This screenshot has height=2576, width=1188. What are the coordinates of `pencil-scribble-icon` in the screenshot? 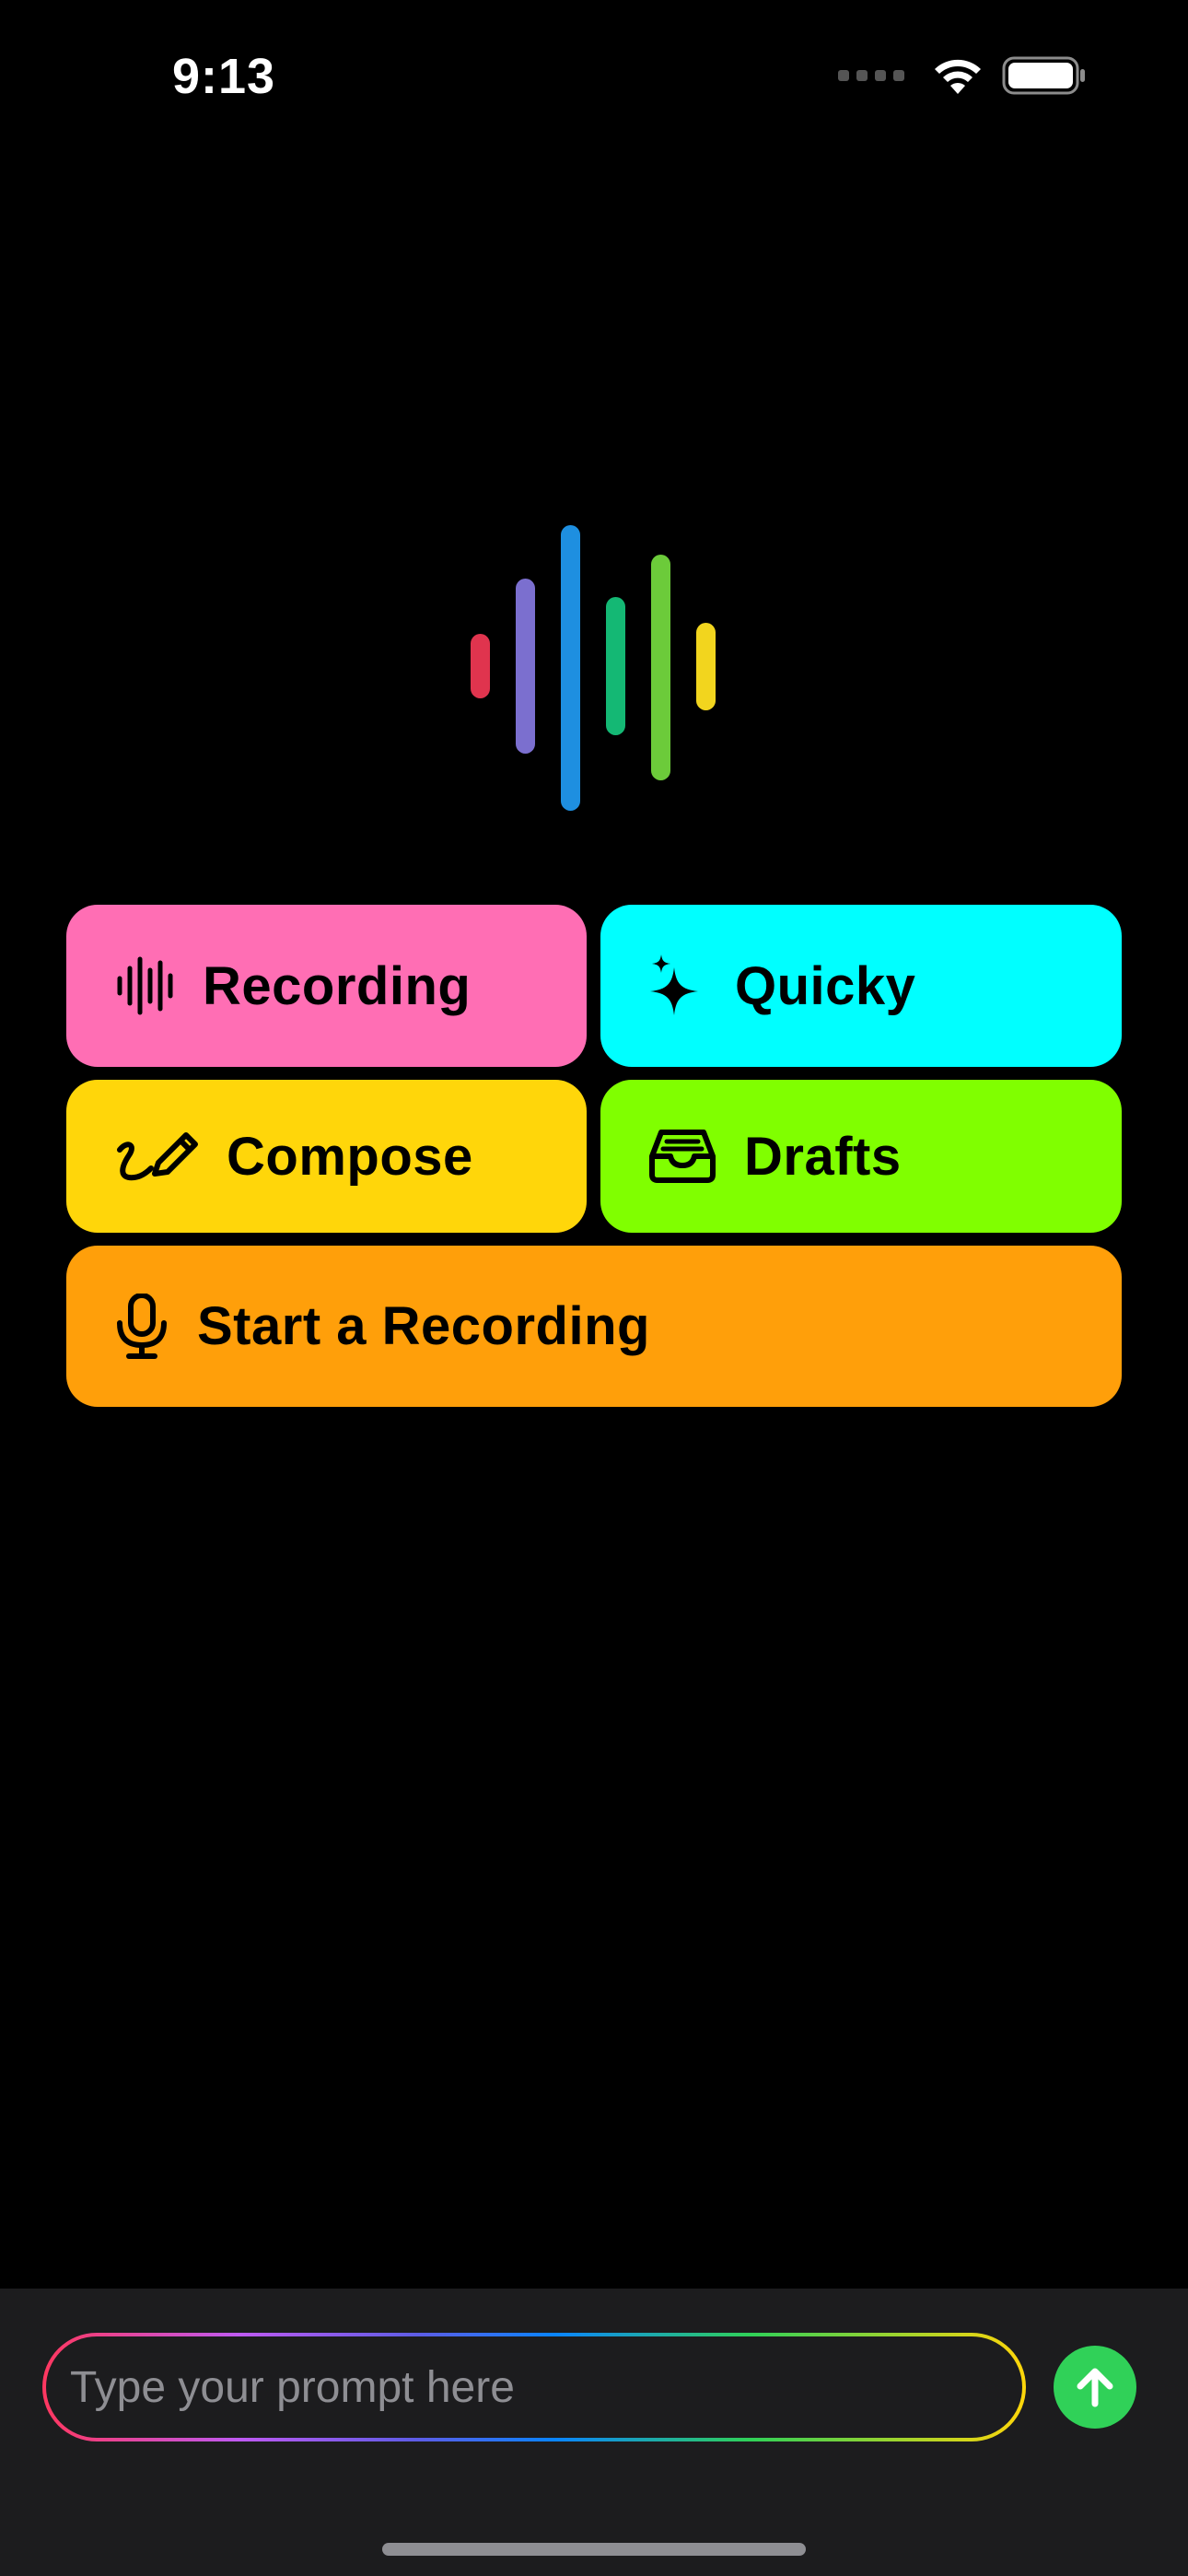 It's located at (156, 1156).